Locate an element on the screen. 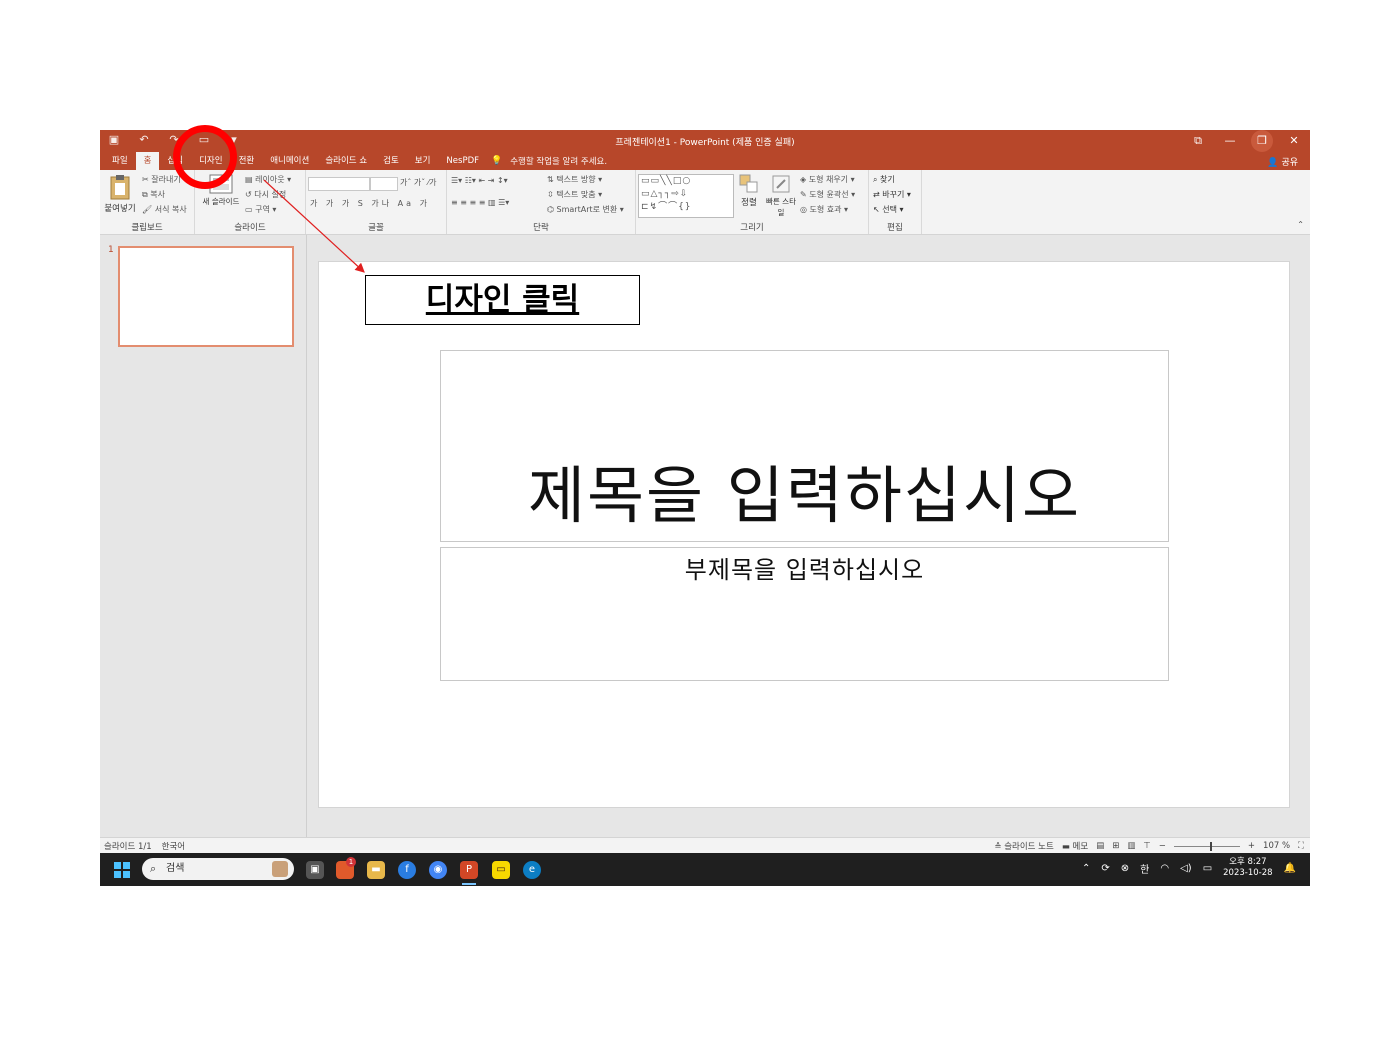 This screenshot has height=1040, width=1387. zoom-slider is located at coordinates (1206, 846).